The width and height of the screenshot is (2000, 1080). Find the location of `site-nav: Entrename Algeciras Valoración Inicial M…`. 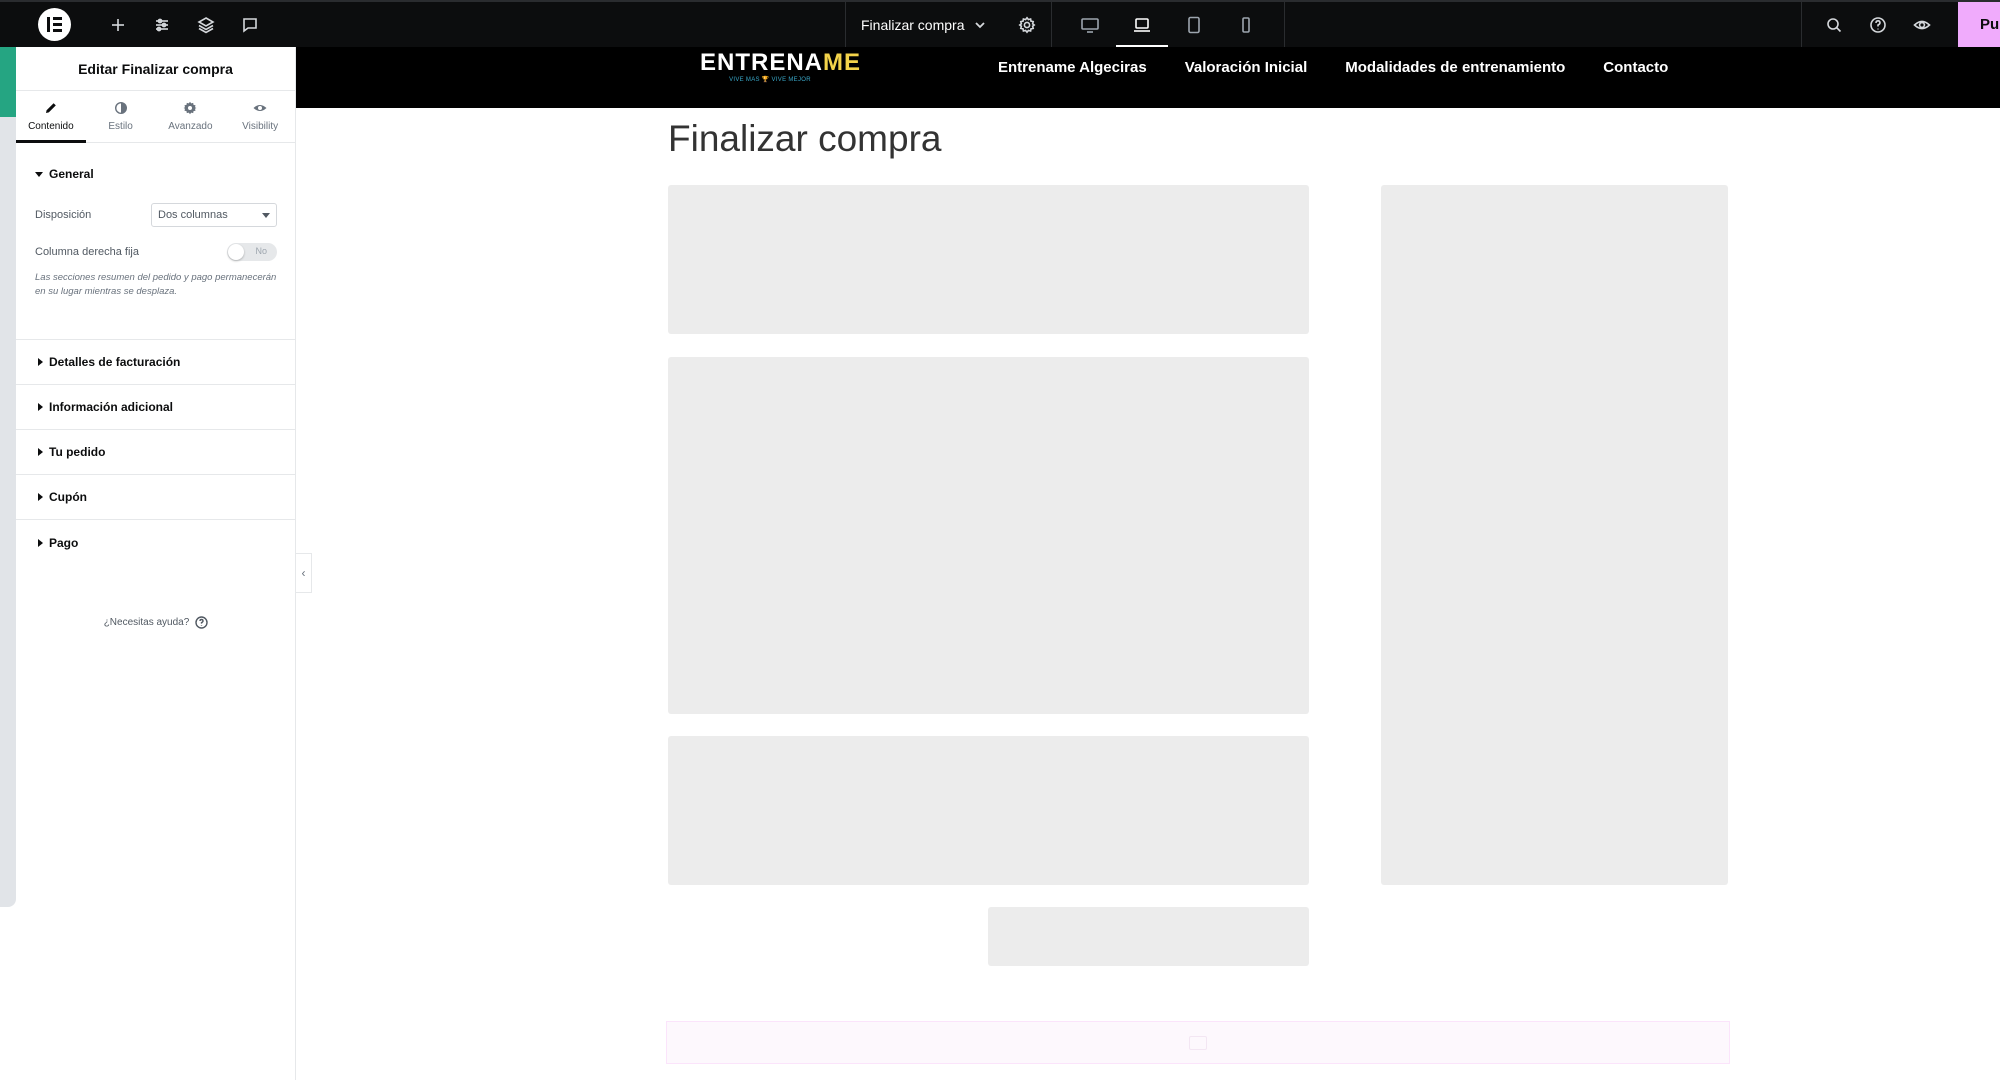

site-nav: Entrename Algeciras Valoración Inicial M… is located at coordinates (1352, 67).